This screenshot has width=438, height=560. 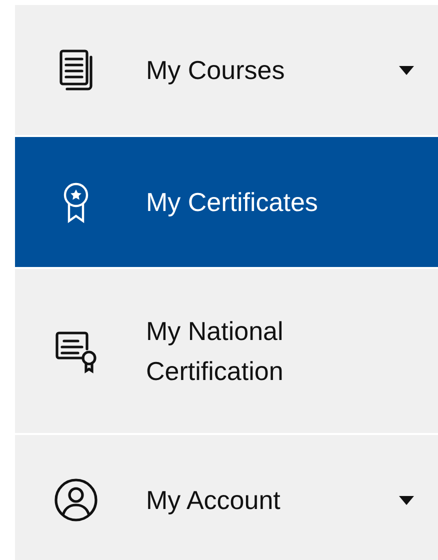 I want to click on menu-label: My Courses, so click(x=215, y=70).